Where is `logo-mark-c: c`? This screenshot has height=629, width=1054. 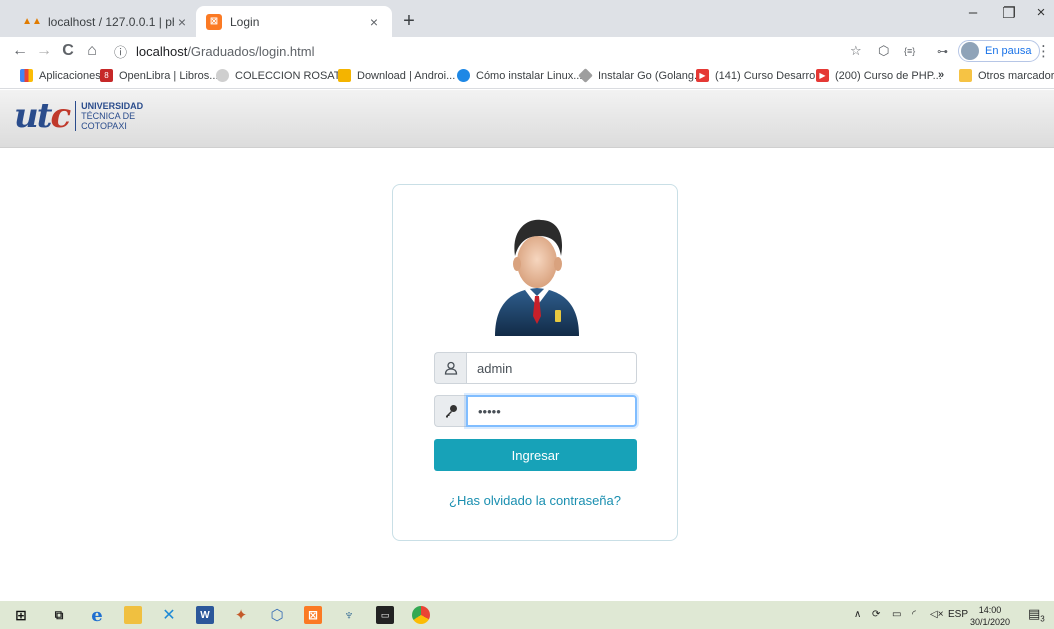 logo-mark-c: c is located at coordinates (60, 116).